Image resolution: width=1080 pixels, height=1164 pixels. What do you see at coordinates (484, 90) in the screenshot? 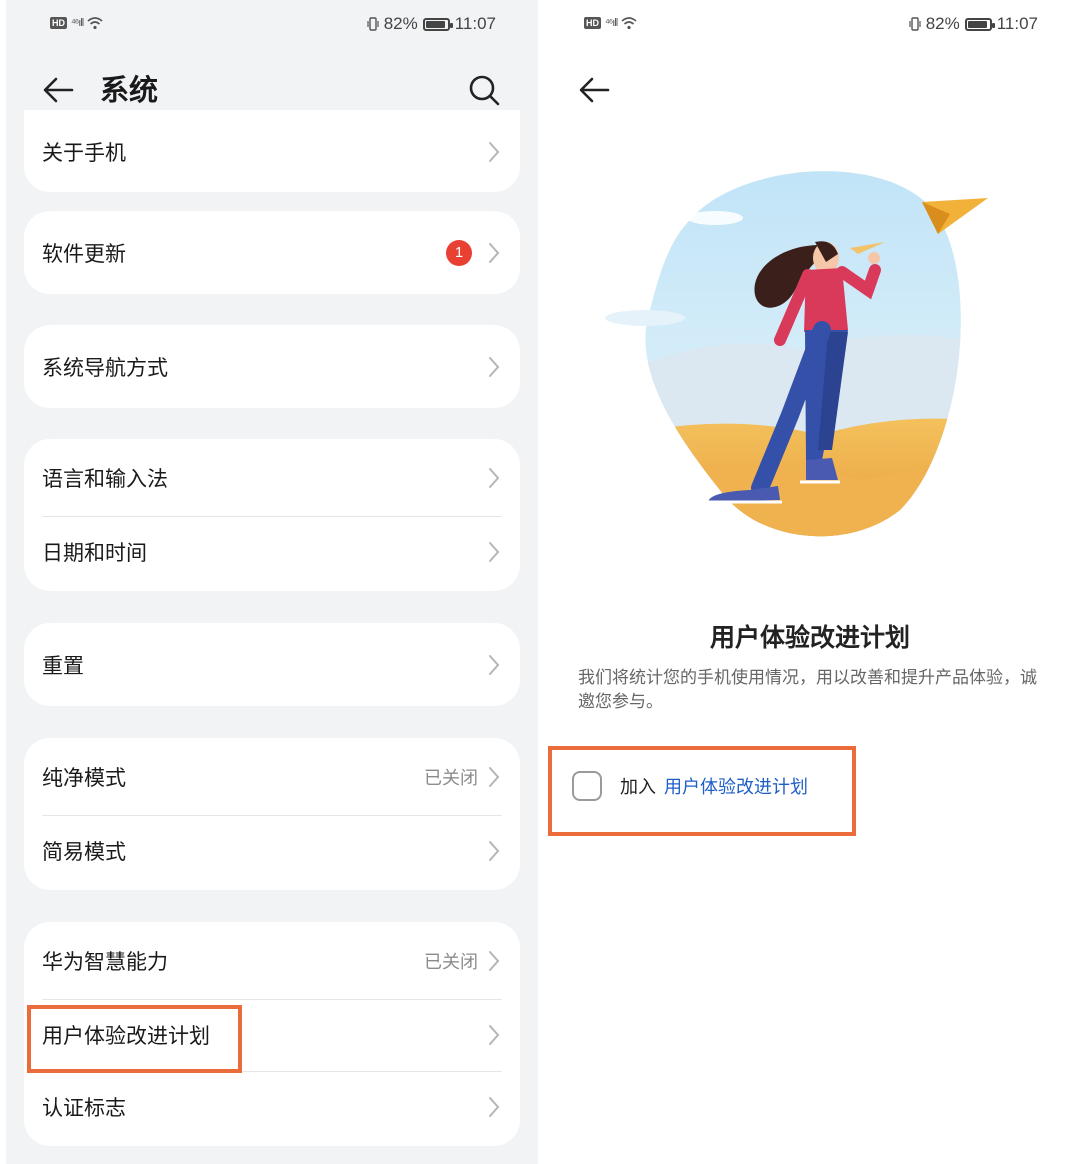
I see `search-icon` at bounding box center [484, 90].